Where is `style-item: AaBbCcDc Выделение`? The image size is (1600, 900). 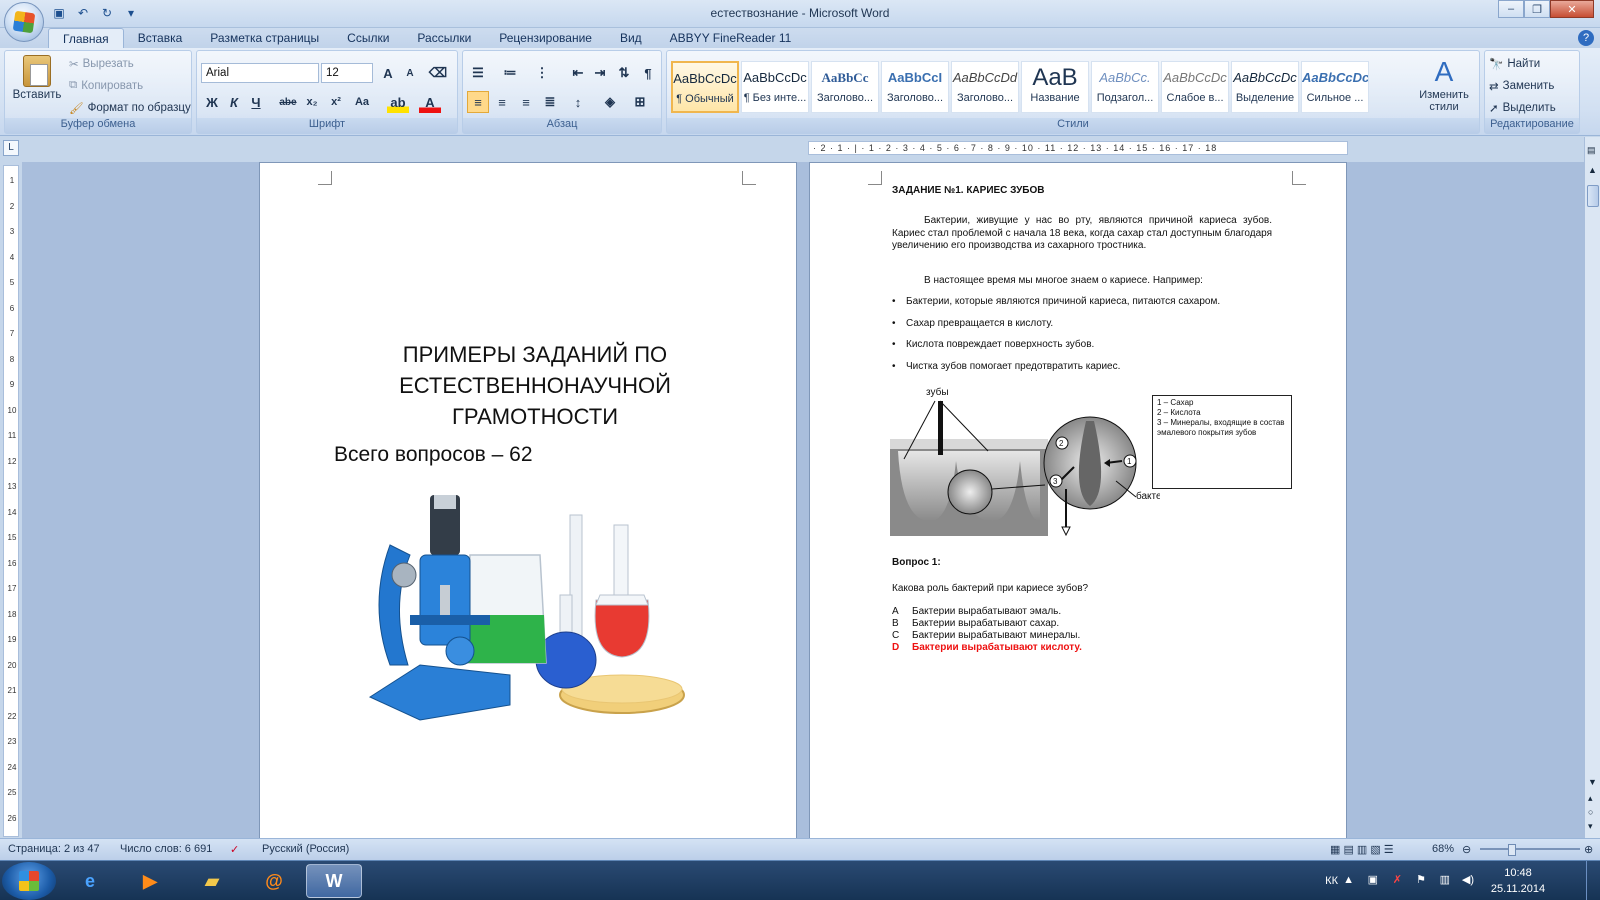
style-item: AaBbCcDc Выделение is located at coordinates (1265, 87).